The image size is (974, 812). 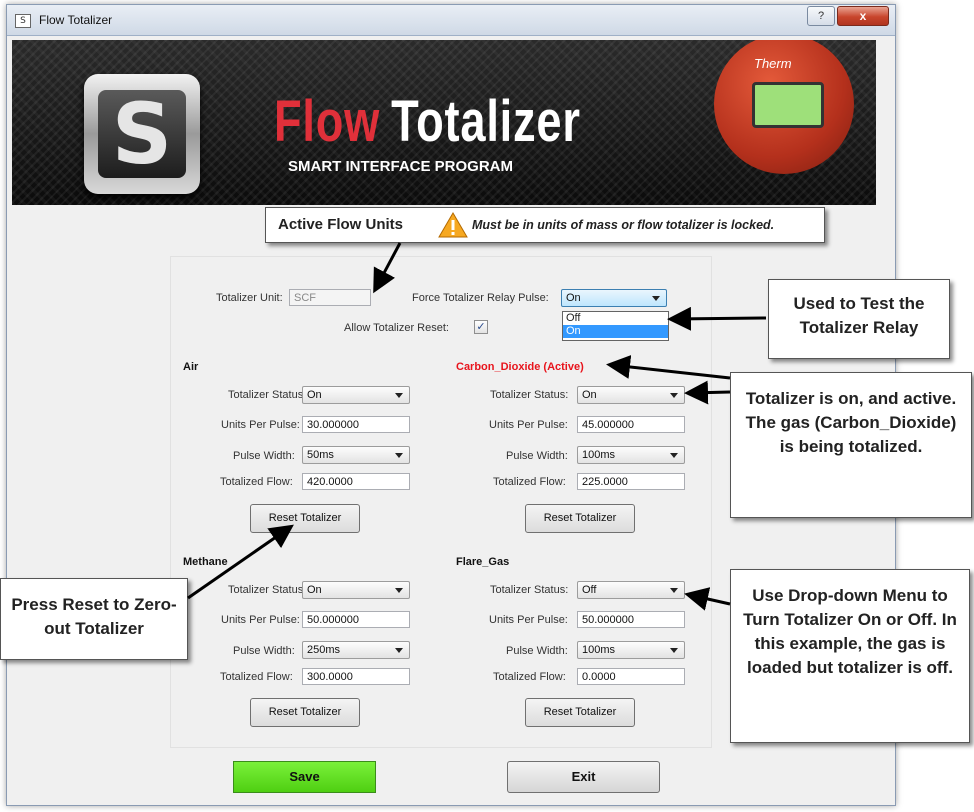 I want to click on relay-pulse-option-off: Off, so click(x=615, y=318).